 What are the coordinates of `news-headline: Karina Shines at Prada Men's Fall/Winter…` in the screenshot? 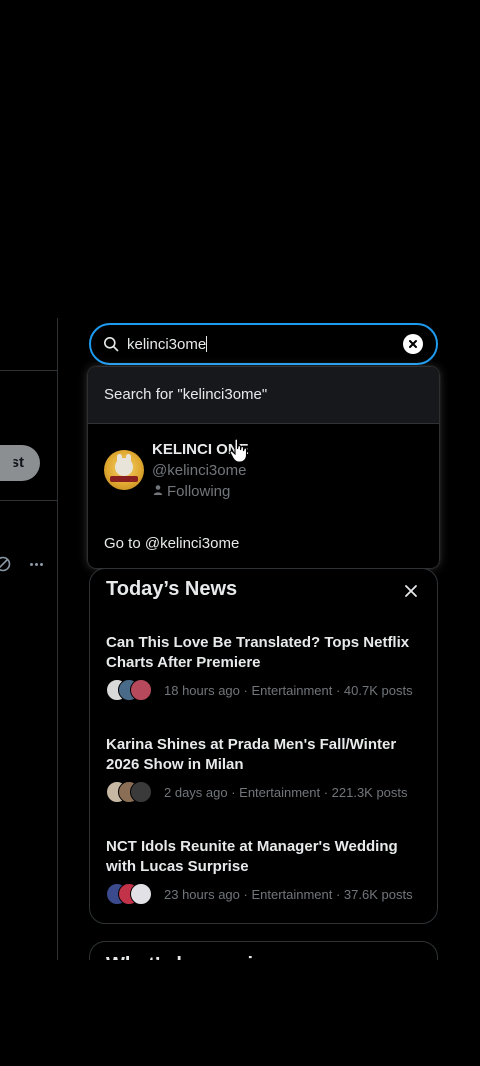 It's located at (251, 754).